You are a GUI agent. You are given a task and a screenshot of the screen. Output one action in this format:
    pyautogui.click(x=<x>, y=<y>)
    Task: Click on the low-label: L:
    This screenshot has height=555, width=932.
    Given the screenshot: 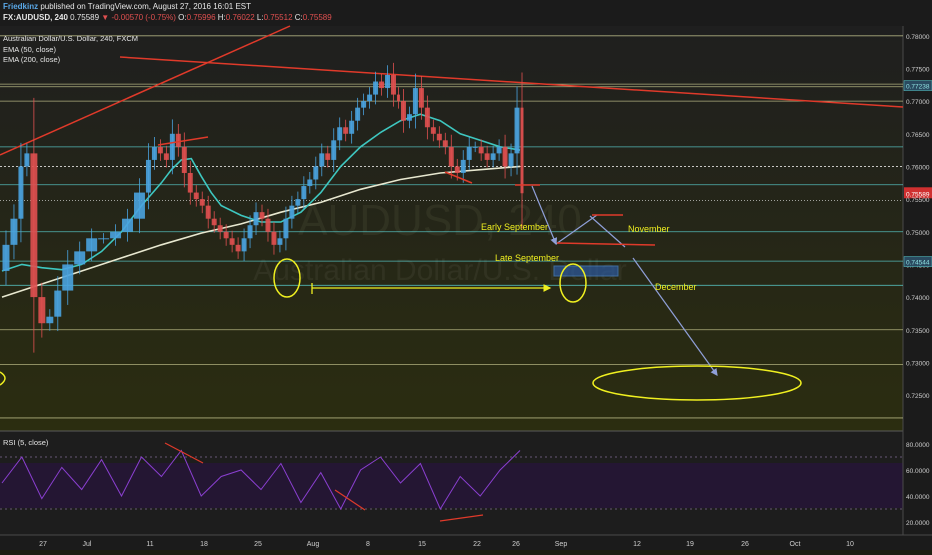 What is the action you would take?
    pyautogui.click(x=260, y=17)
    